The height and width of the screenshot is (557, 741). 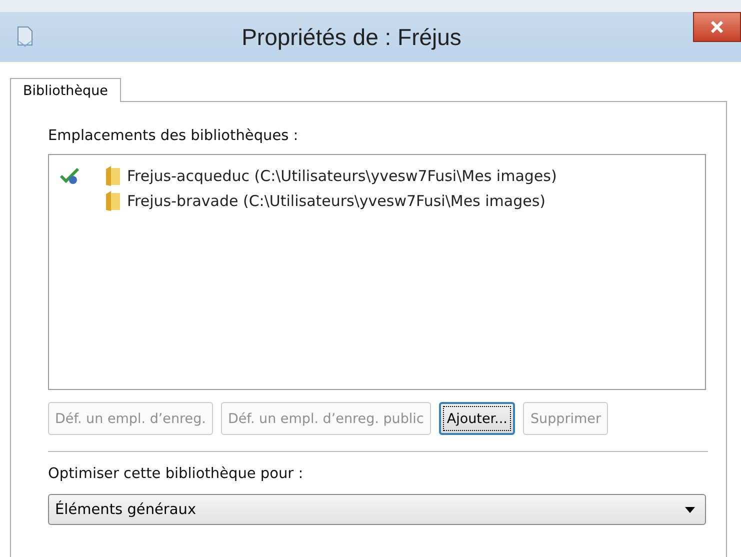 I want to click on close-icon, so click(x=717, y=27).